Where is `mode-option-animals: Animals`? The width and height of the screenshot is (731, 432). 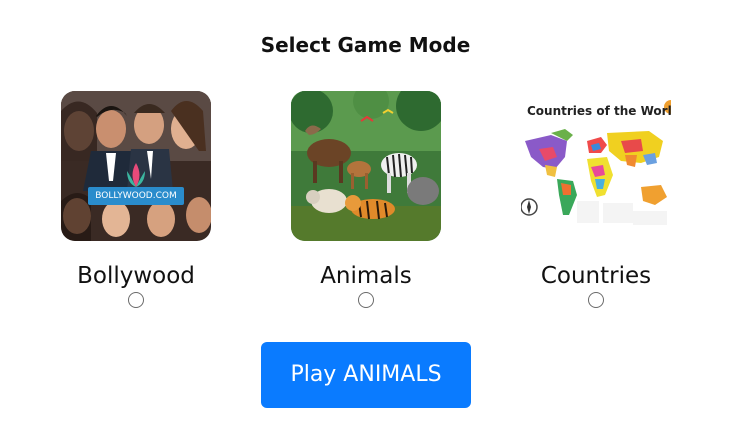 mode-option-animals: Animals is located at coordinates (366, 199).